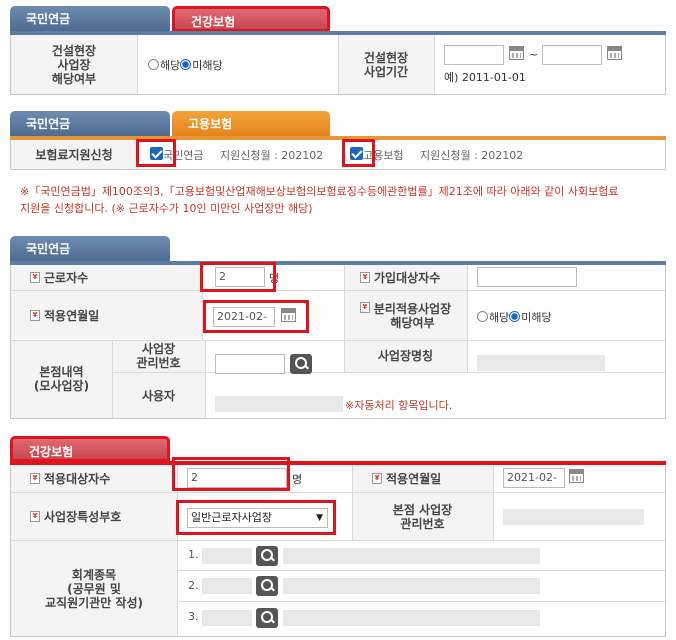  I want to click on np-support-month: 지원신청월 : 202102, so click(272, 155).